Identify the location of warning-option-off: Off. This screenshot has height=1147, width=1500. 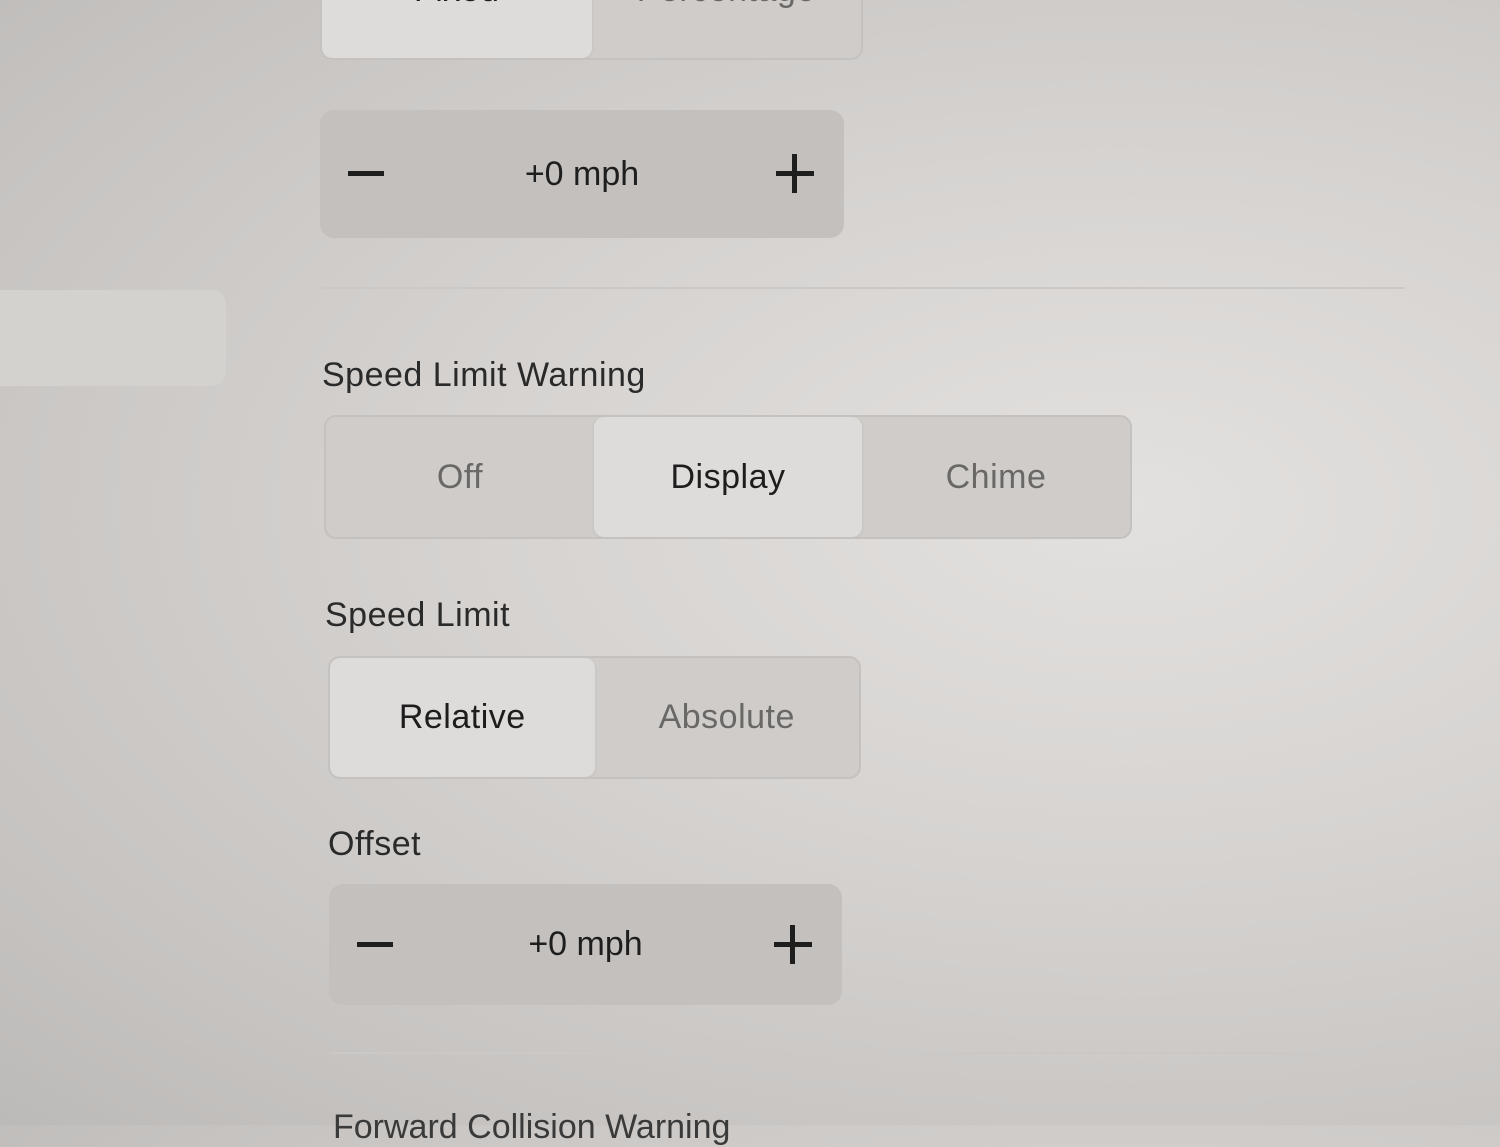
(460, 477).